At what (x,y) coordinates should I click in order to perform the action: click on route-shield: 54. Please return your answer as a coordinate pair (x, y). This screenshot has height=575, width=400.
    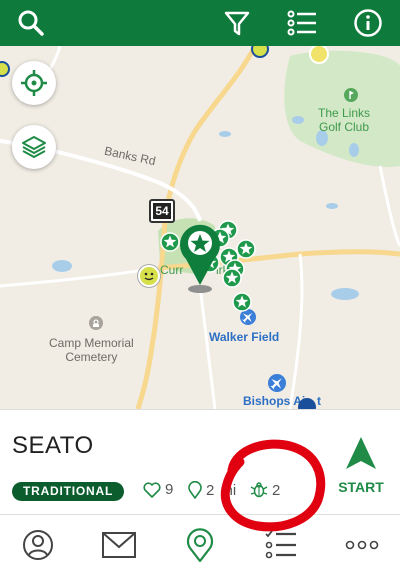
    Looking at the image, I should click on (162, 211).